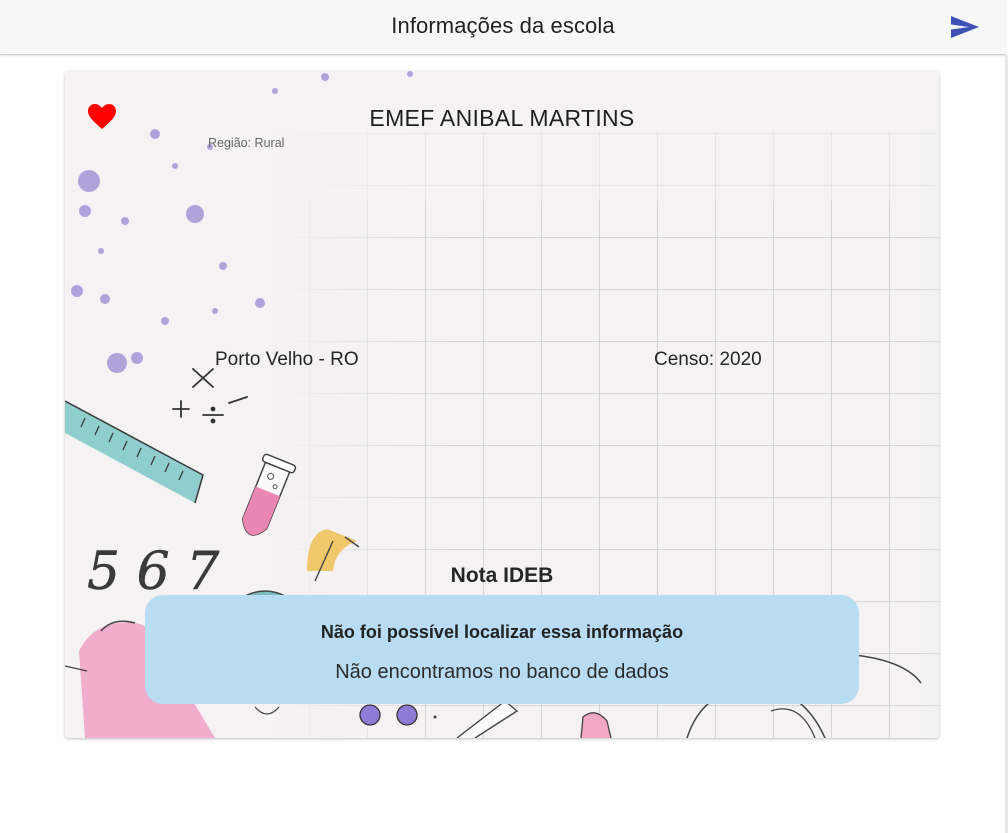 This screenshot has height=833, width=1008. I want to click on school-region: Região: Rural, so click(246, 143).